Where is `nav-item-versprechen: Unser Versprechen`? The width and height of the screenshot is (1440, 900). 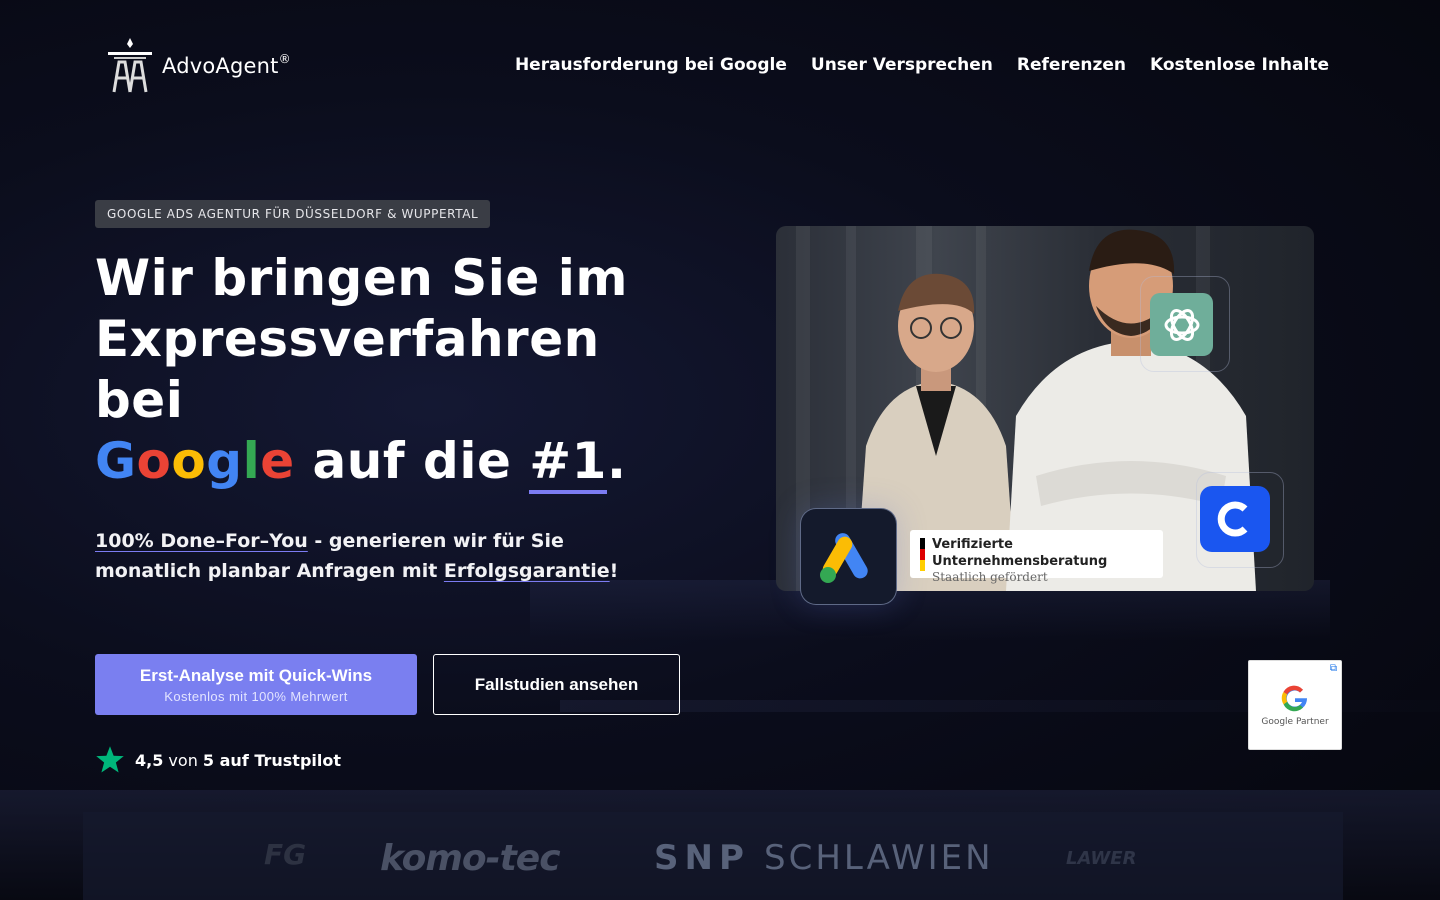
nav-item-versprechen: Unser Versprechen is located at coordinates (902, 65).